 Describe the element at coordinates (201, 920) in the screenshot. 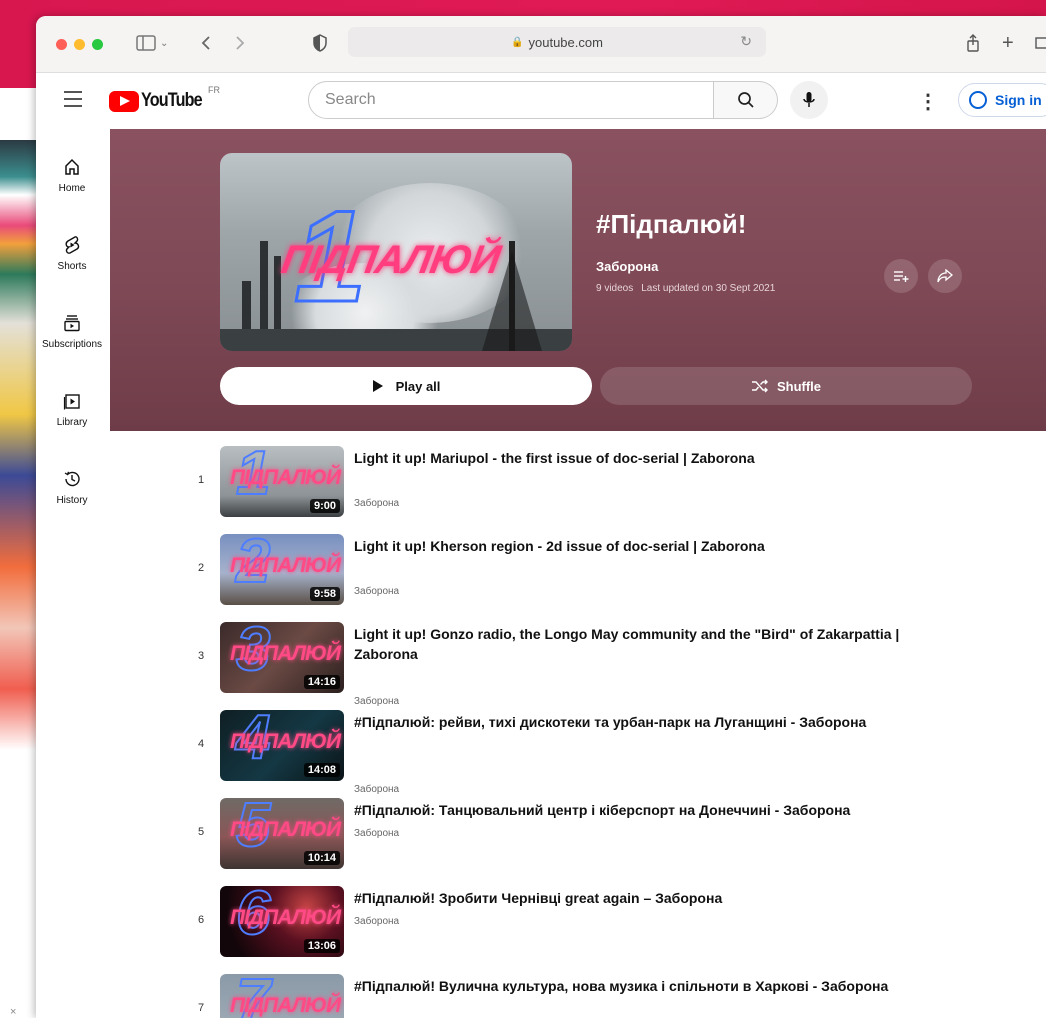

I see `video-index: 6` at that location.